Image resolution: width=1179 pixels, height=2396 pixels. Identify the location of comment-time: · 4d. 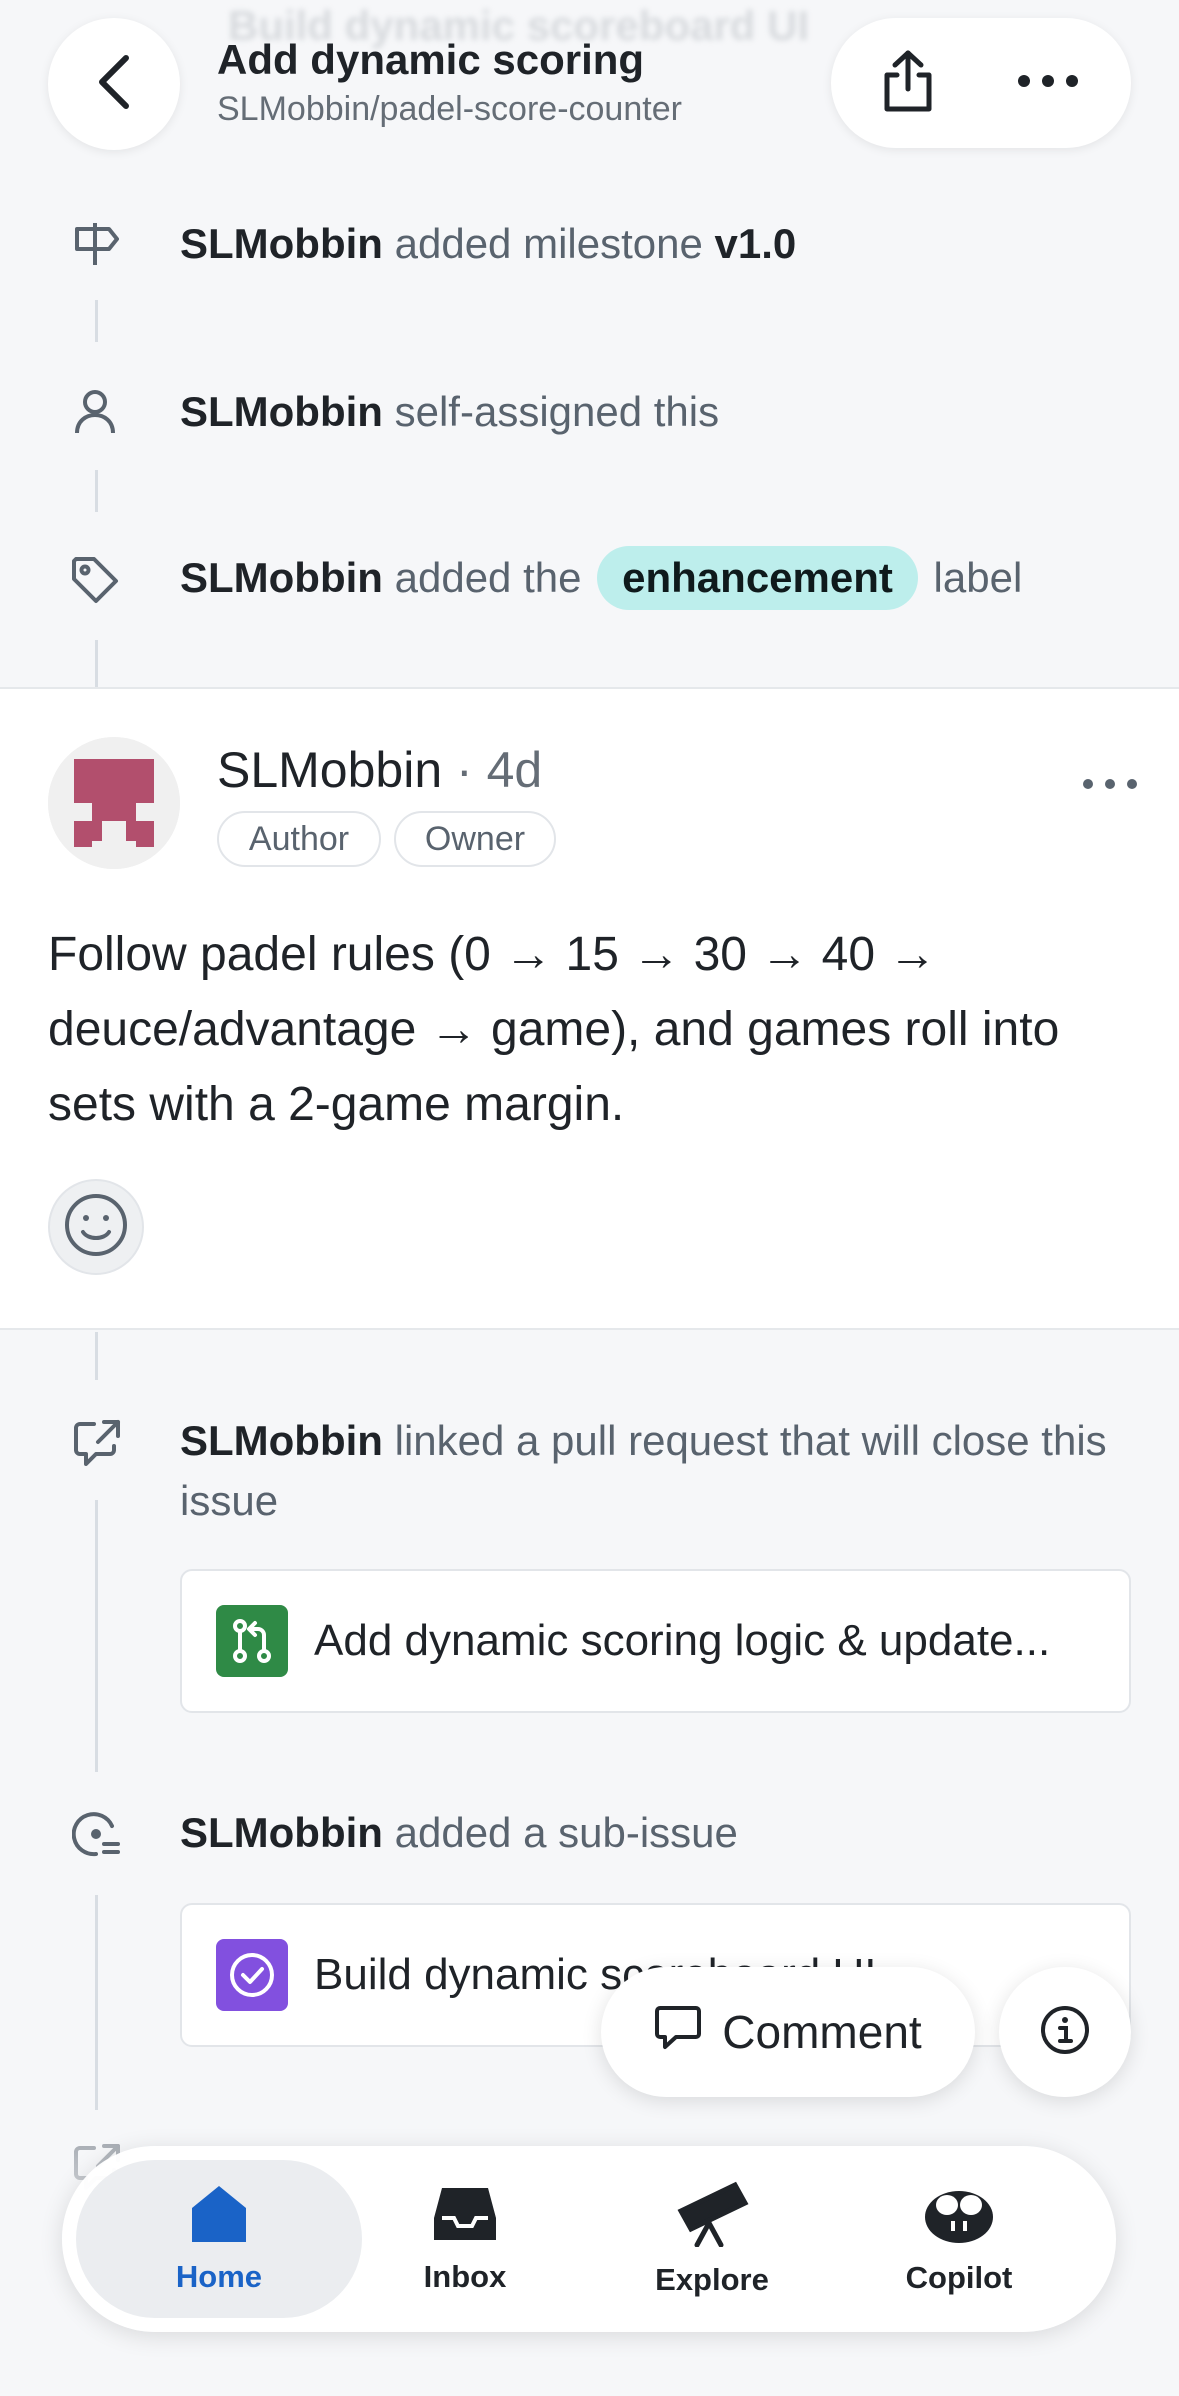
(492, 770).